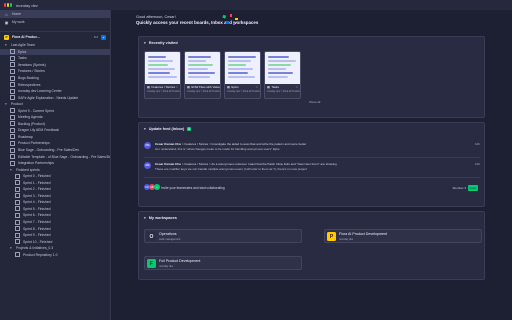 Image resolution: width=512 pixels, height=320 pixels. What do you see at coordinates (55, 36) in the screenshot?
I see `workspace-selector: P Flora AI Produc... ••• +` at bounding box center [55, 36].